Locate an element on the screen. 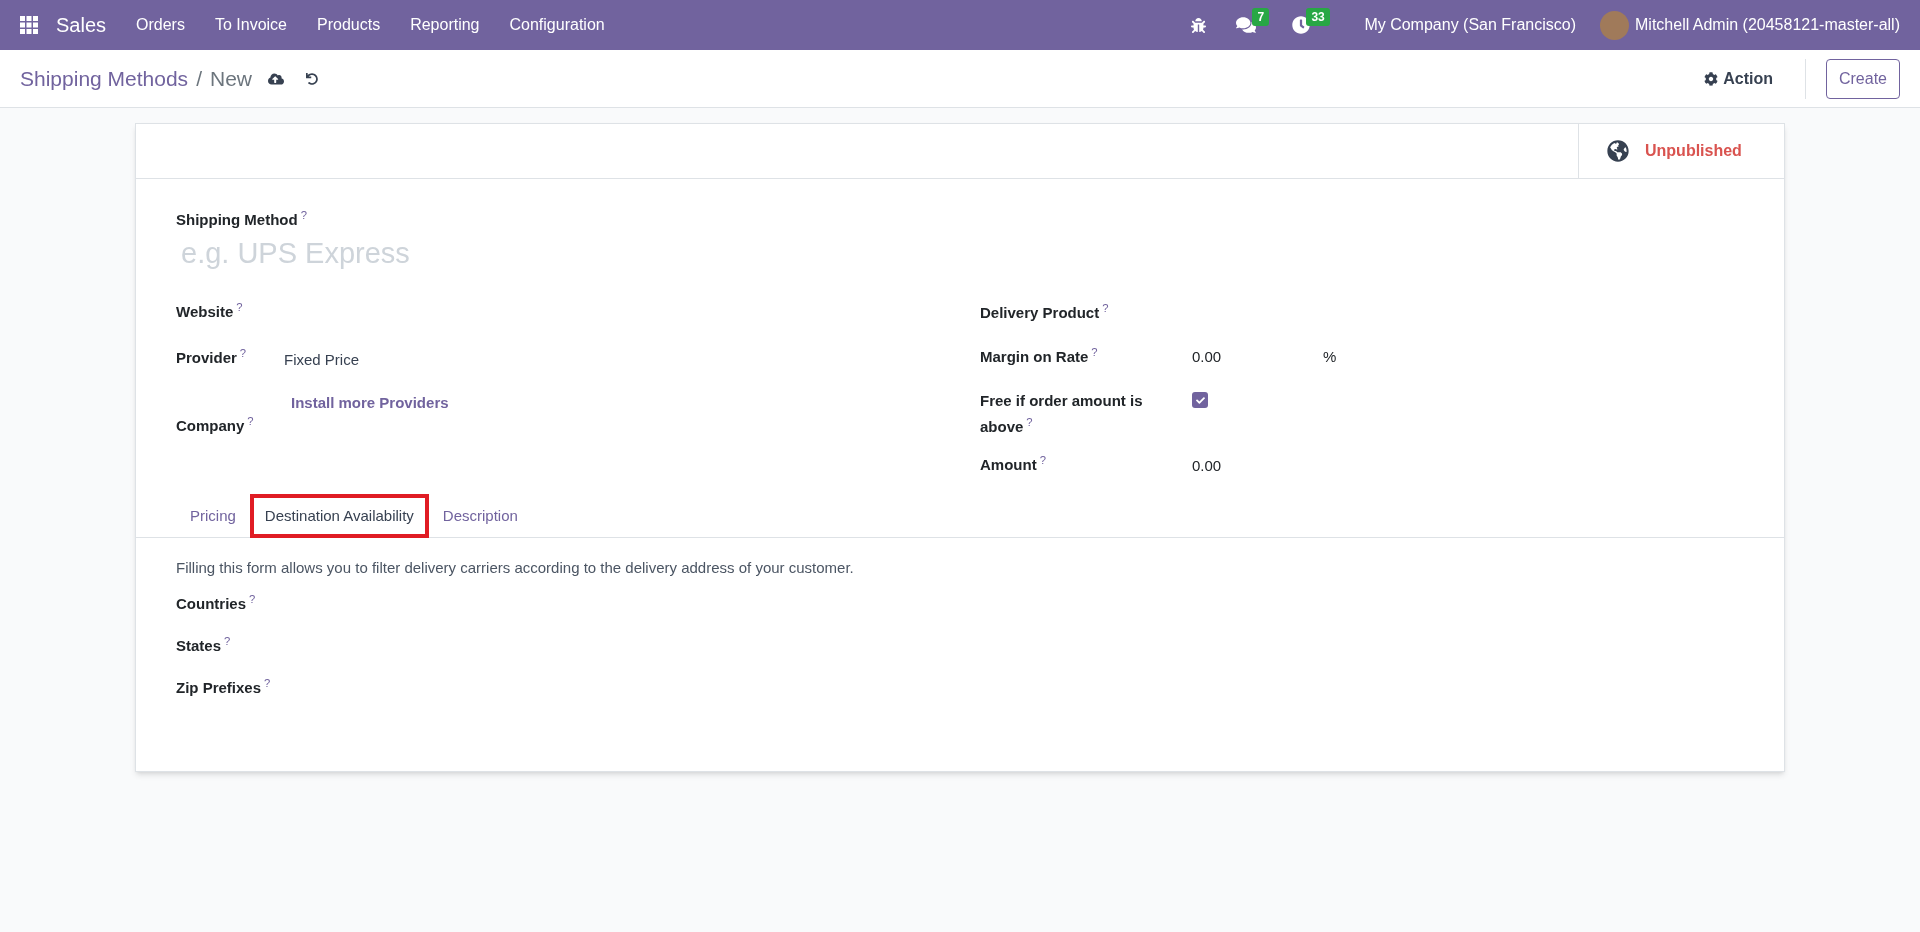 This screenshot has width=1920, height=932. field-label: Provider $^{?}$ is located at coordinates (211, 357).